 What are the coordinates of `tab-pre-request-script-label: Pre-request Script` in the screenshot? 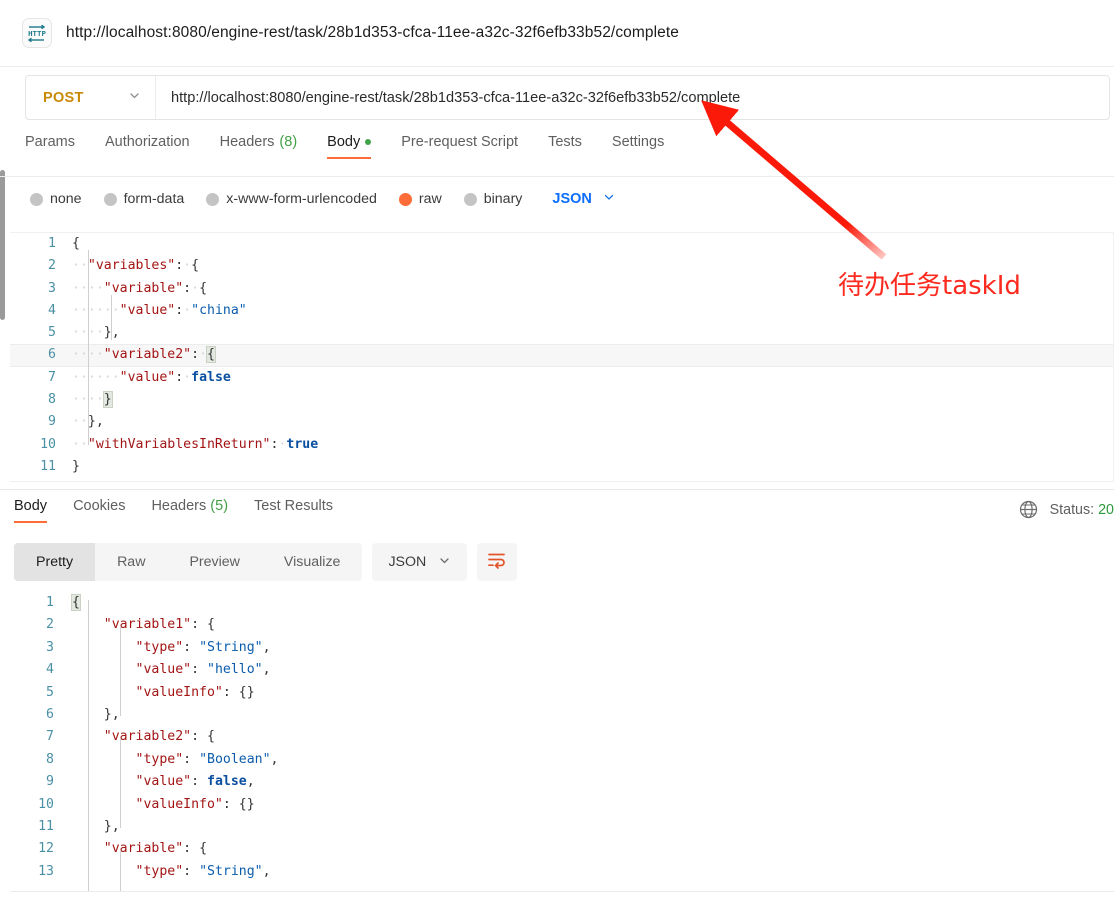 It's located at (460, 142).